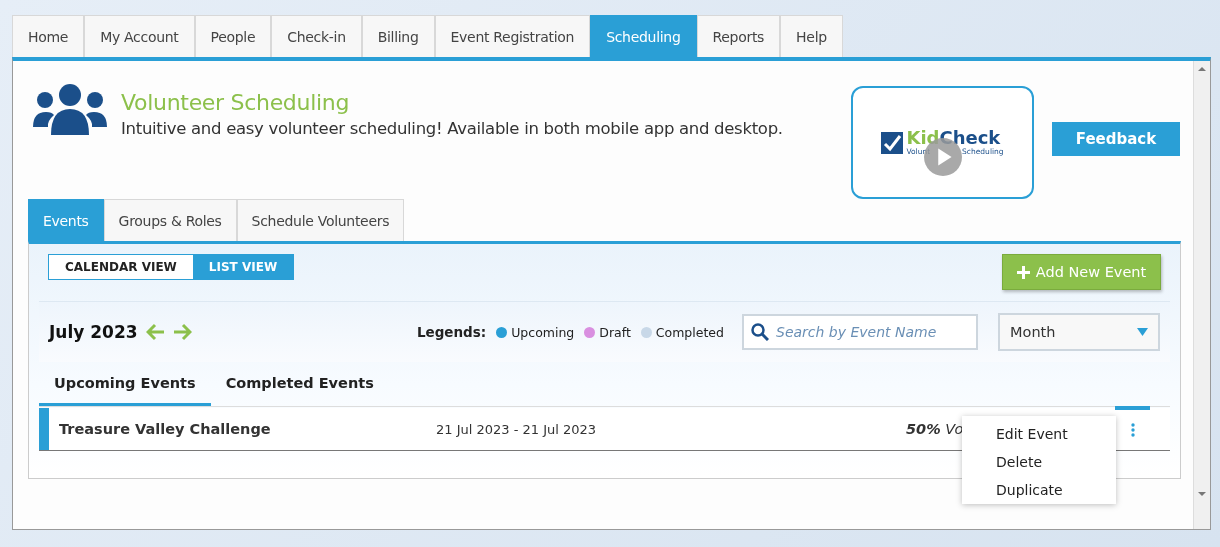  What do you see at coordinates (451, 332) in the screenshot?
I see `legends-label: Legends:` at bounding box center [451, 332].